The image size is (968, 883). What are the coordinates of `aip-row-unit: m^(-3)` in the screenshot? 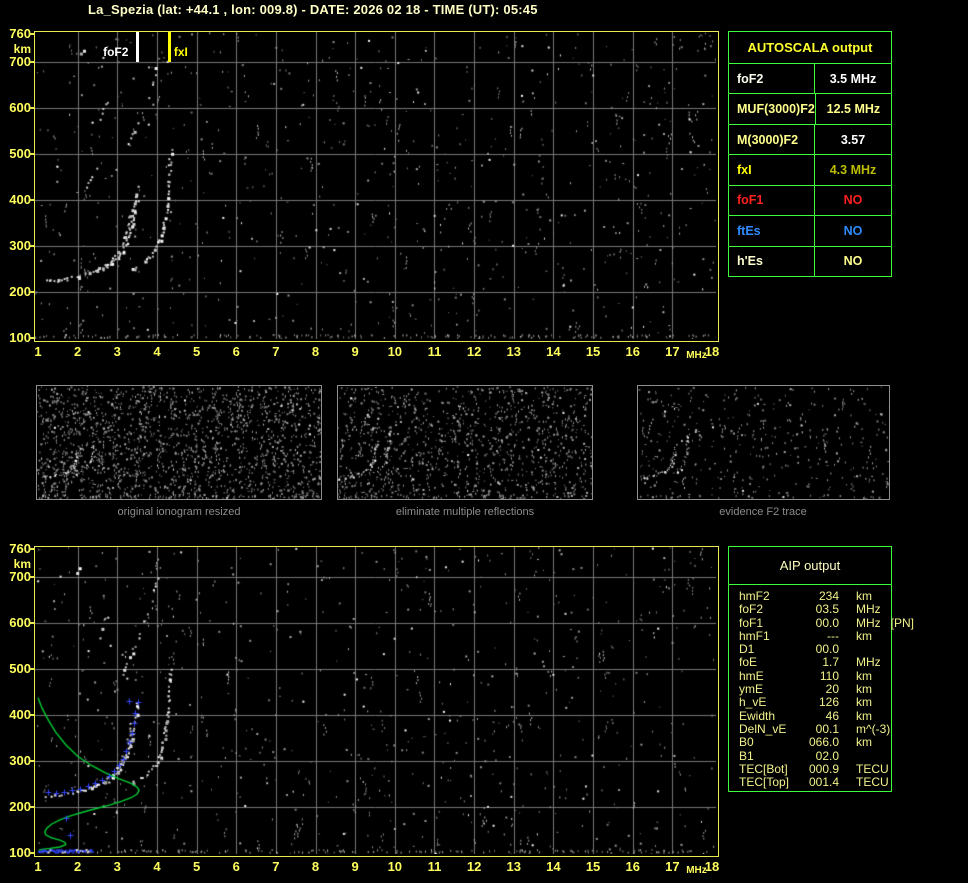 It's located at (873, 728).